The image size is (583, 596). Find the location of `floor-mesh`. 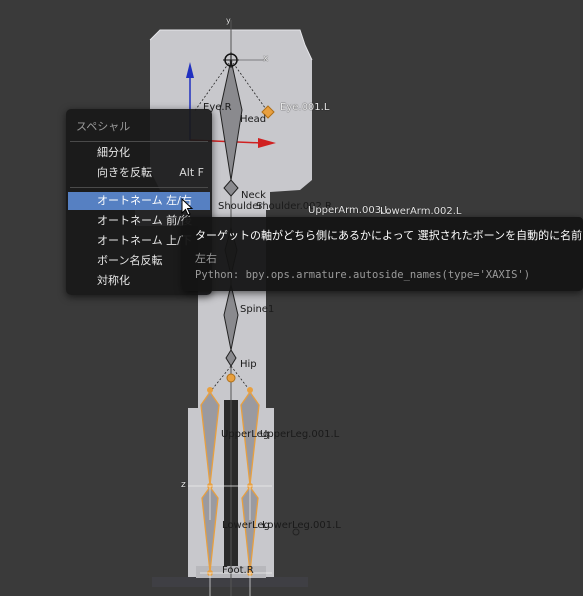

floor-mesh is located at coordinates (230, 582).